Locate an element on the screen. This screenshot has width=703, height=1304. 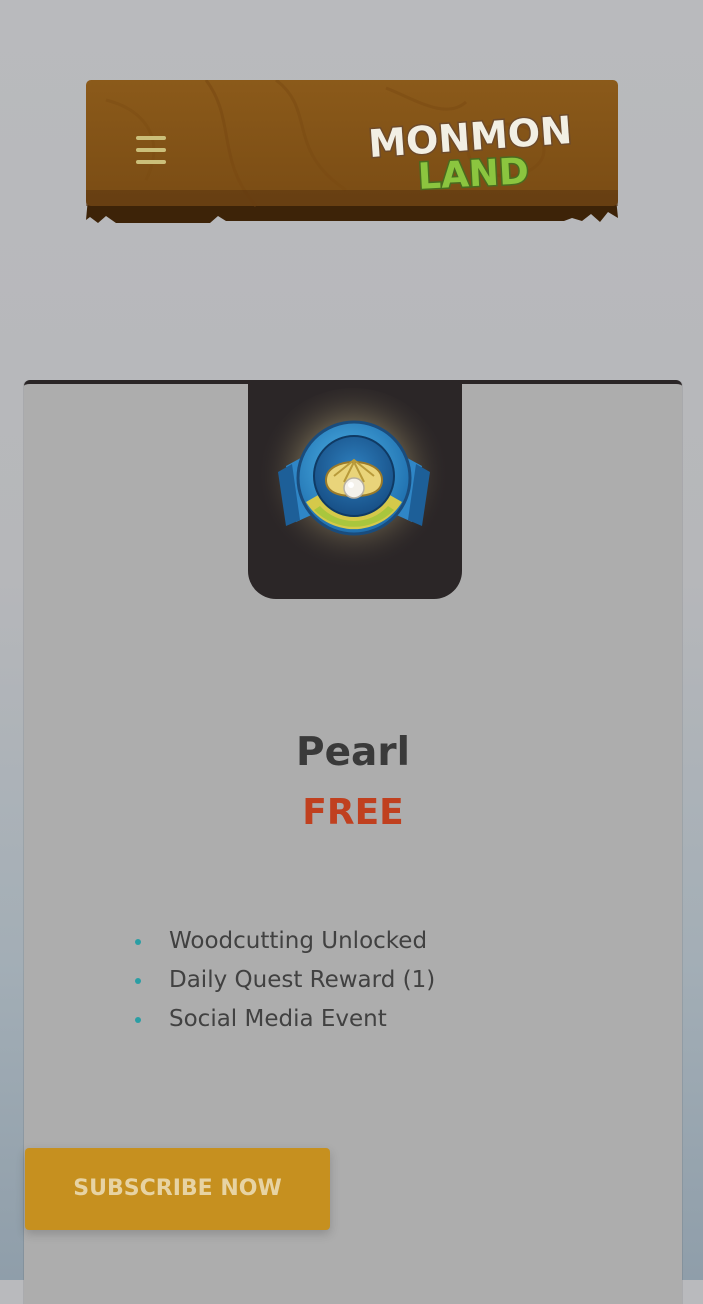
feature-label: Woodcutting Unlocked is located at coordinates (298, 941).